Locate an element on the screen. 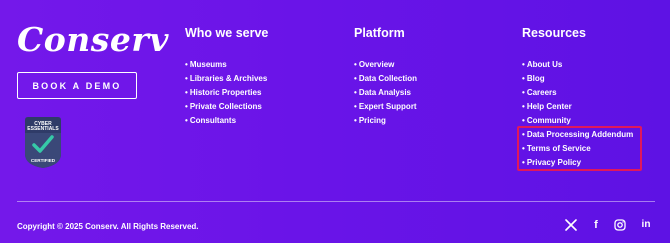 The width and height of the screenshot is (670, 243). footer-link-about-us: • About Us is located at coordinates (577, 65).